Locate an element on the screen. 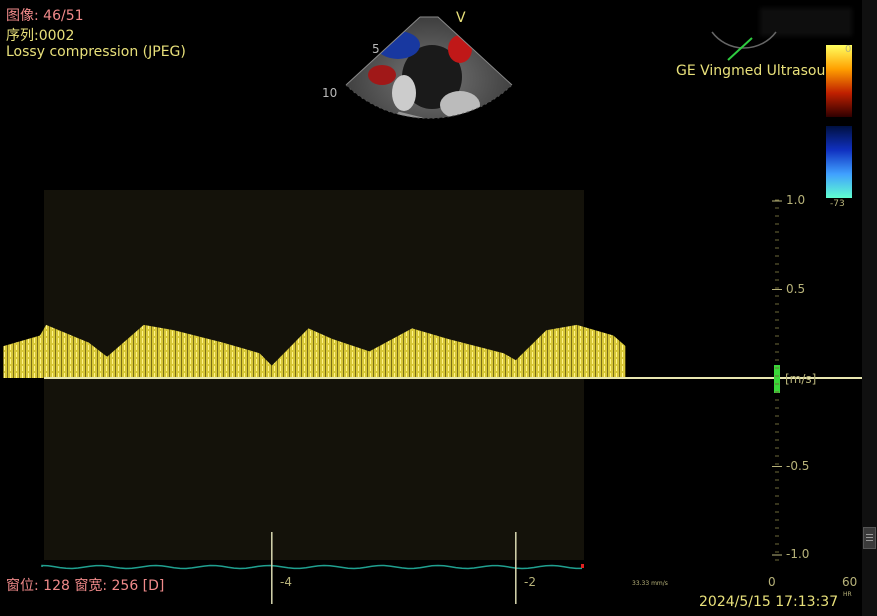  vertical-scrollbar is located at coordinates (869, 308).